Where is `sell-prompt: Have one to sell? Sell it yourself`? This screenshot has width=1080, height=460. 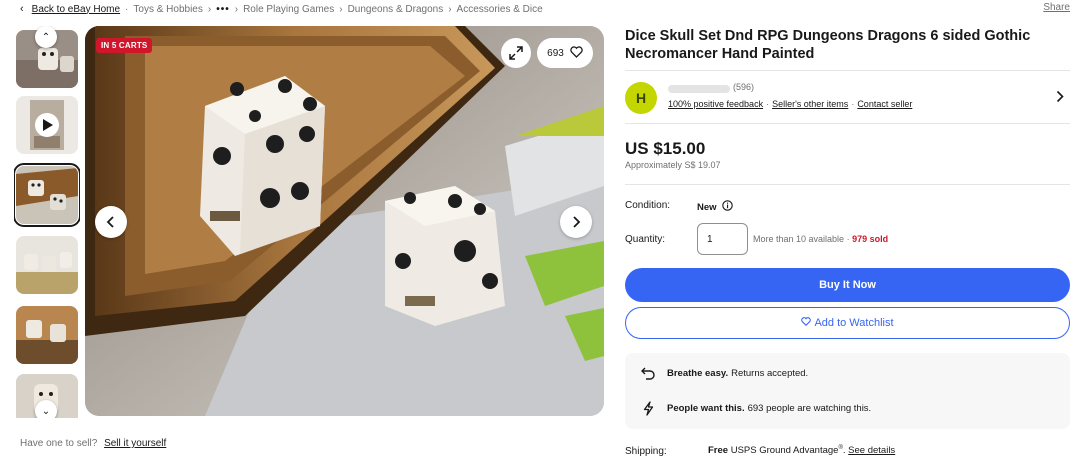
sell-prompt: Have one to sell? Sell it yourself is located at coordinates (93, 443).